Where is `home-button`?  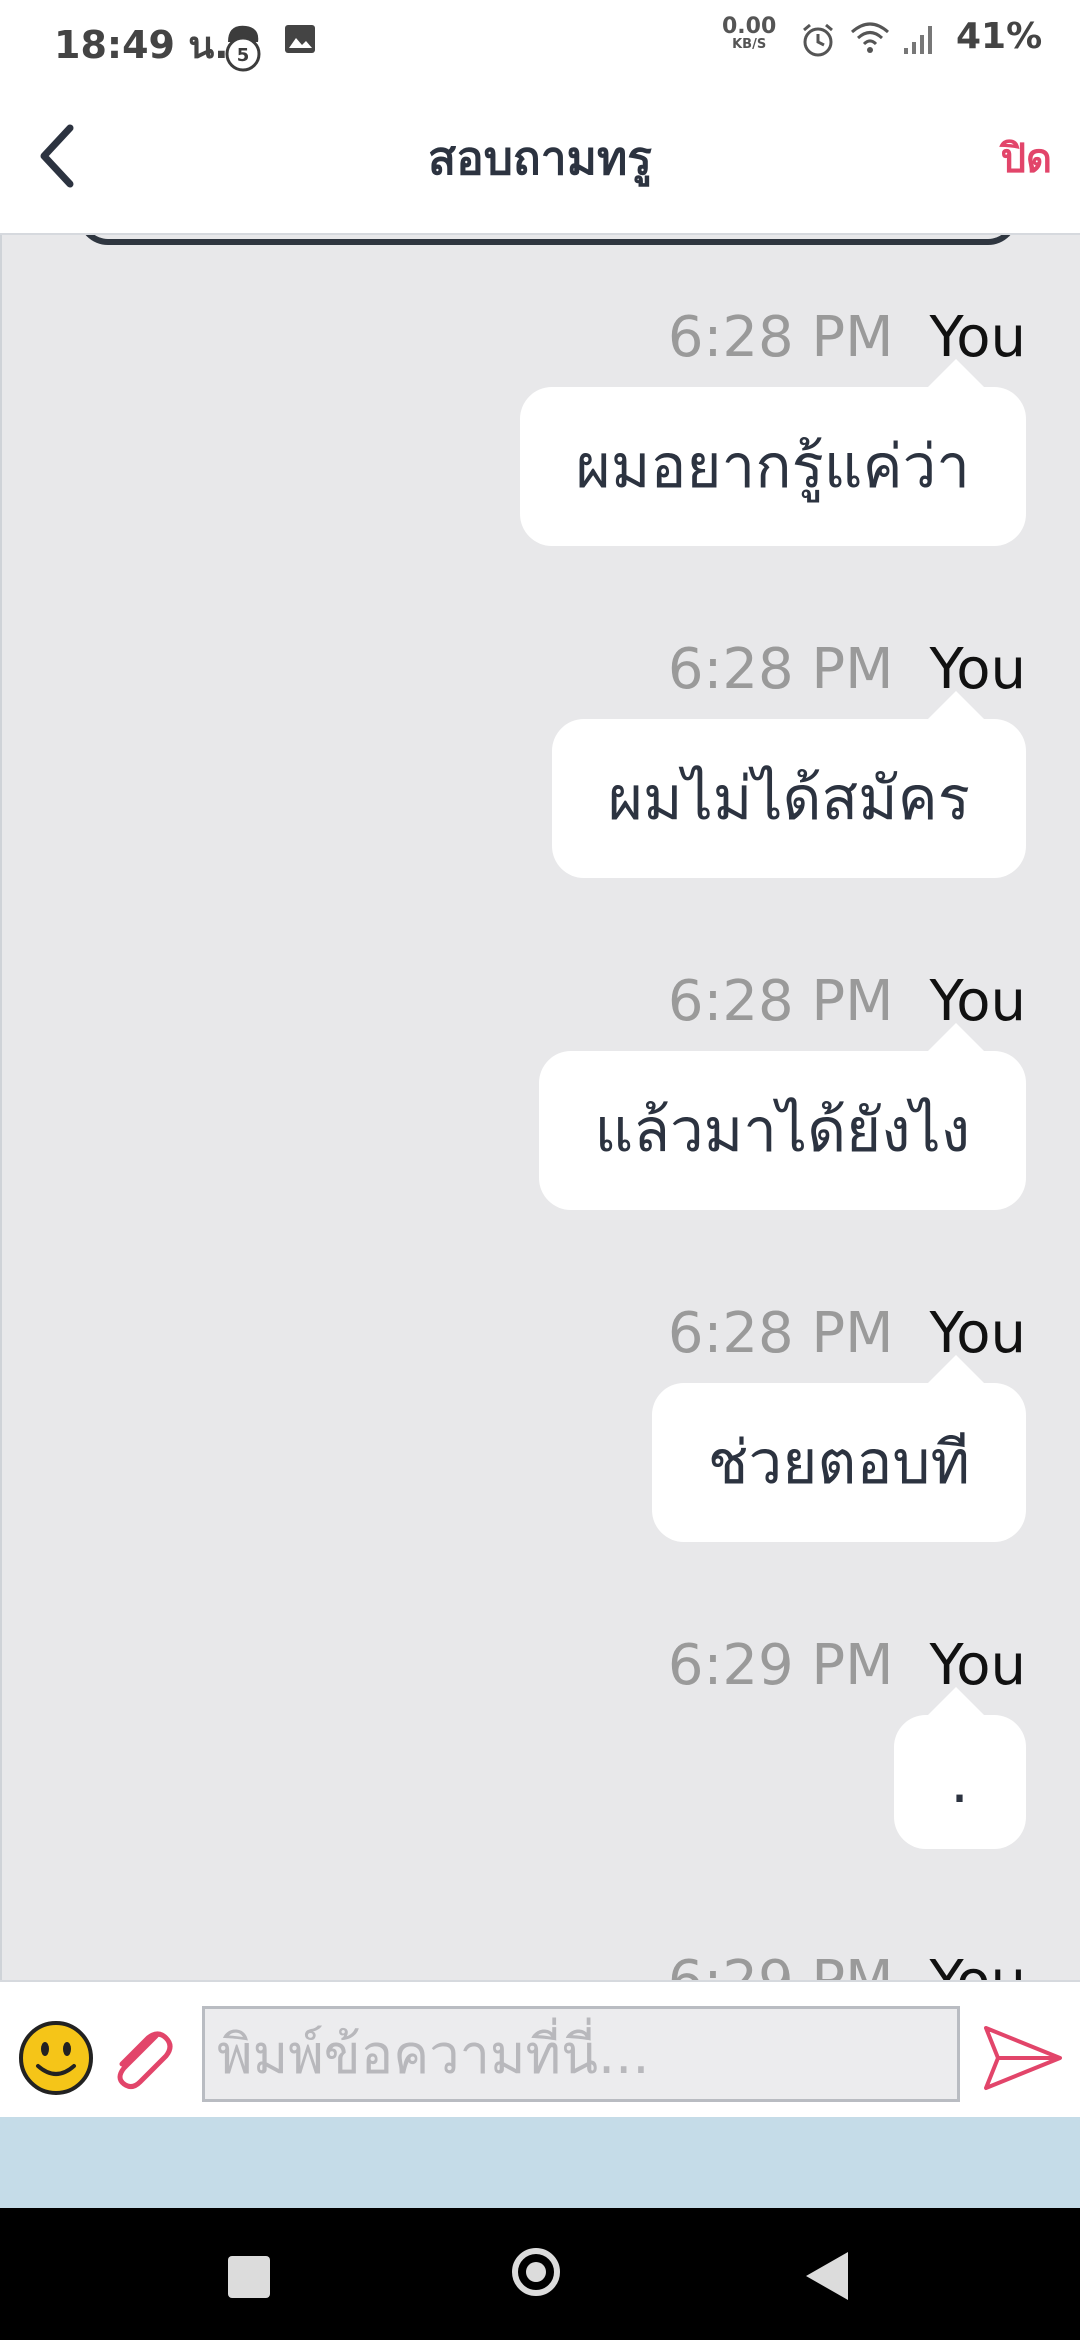 home-button is located at coordinates (536, 2272).